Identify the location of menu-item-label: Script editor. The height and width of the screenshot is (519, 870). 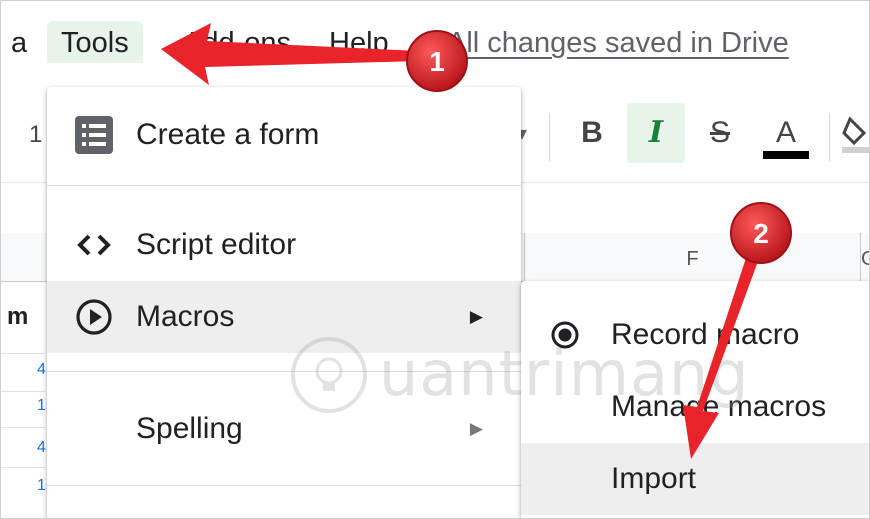
(216, 244).